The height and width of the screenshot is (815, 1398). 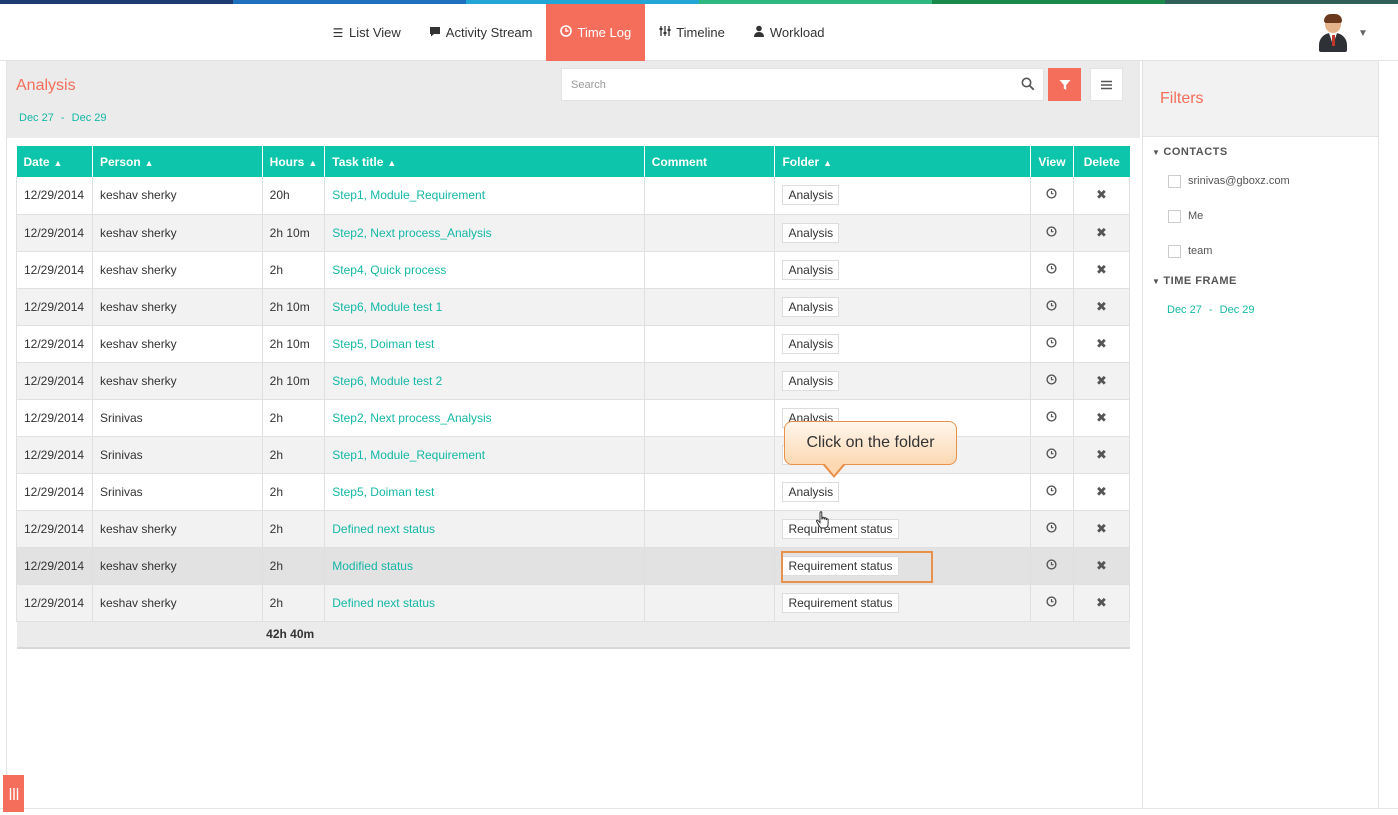 I want to click on search-input, so click(x=782, y=84).